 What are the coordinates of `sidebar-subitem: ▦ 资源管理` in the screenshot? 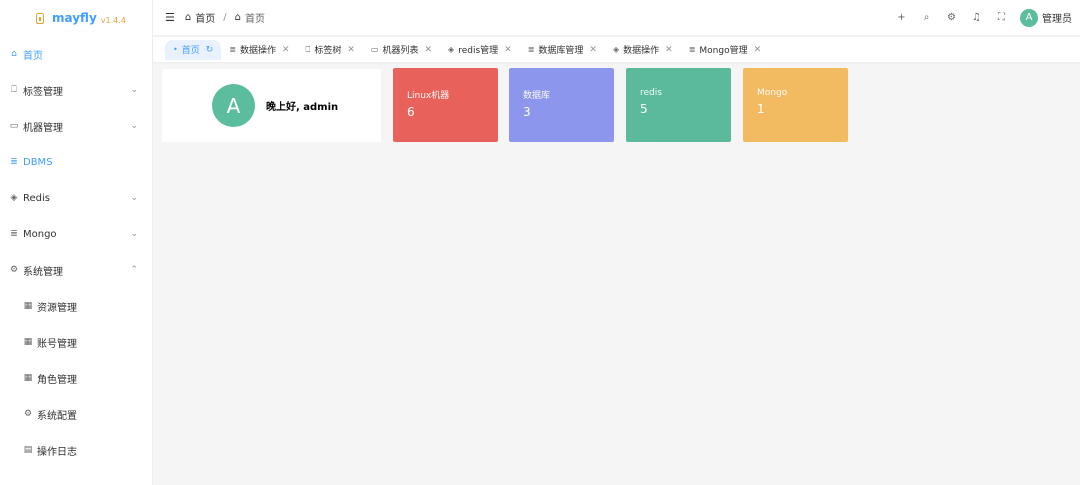 It's located at (76, 306).